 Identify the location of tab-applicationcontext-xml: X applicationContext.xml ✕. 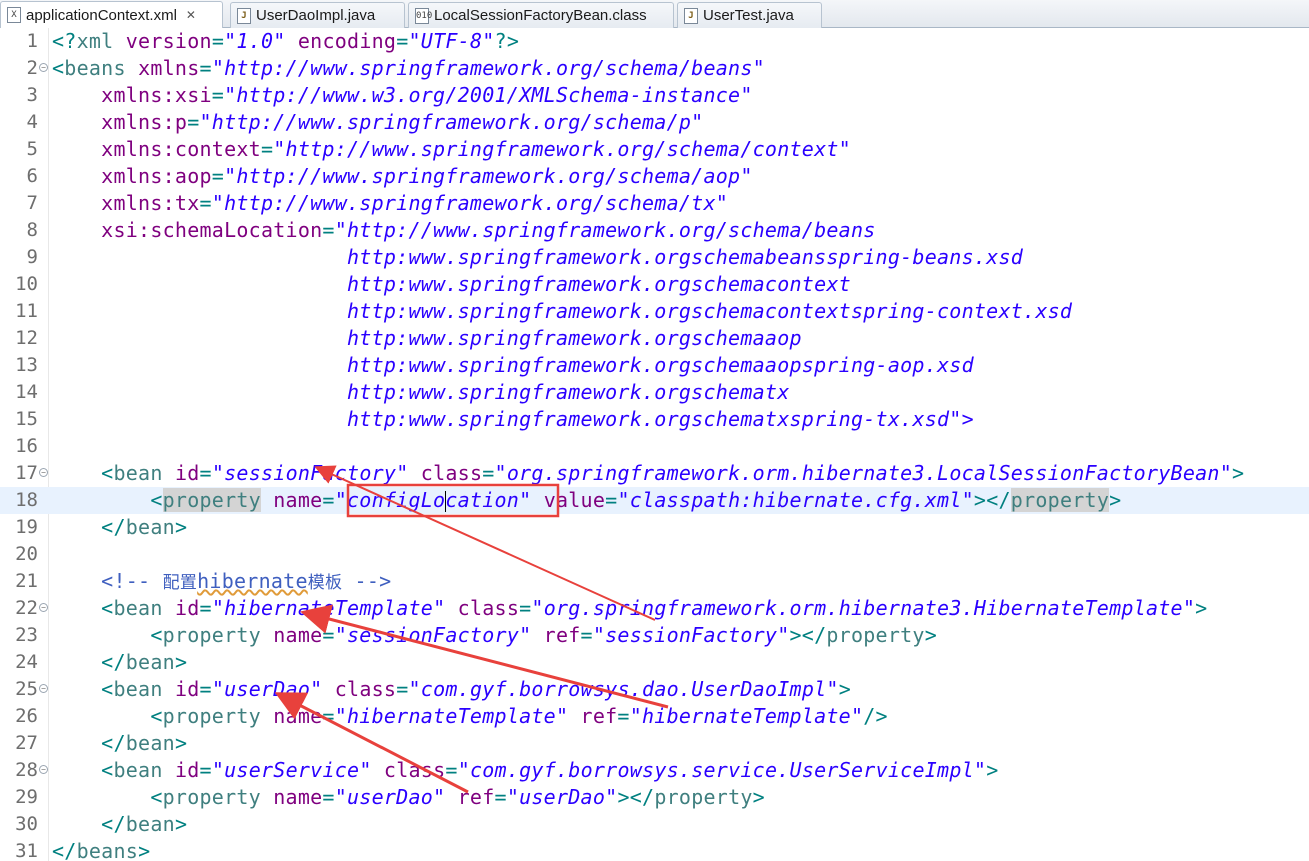
(111, 14).